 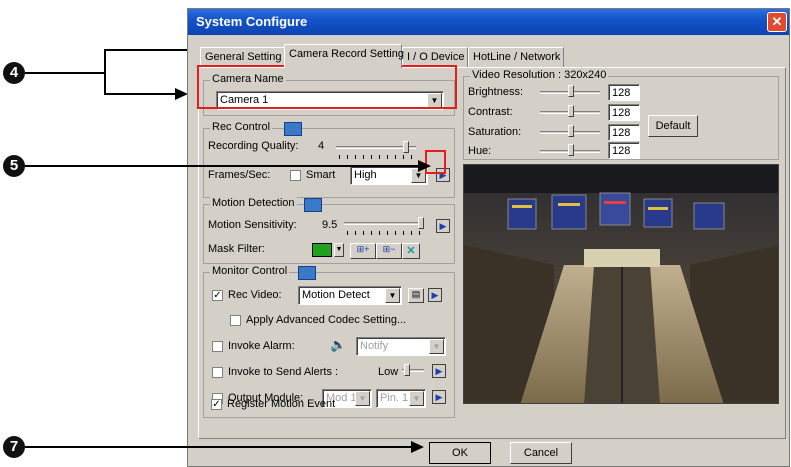 What do you see at coordinates (330, 225) in the screenshot?
I see `motion-sensitivity-value: 9.5` at bounding box center [330, 225].